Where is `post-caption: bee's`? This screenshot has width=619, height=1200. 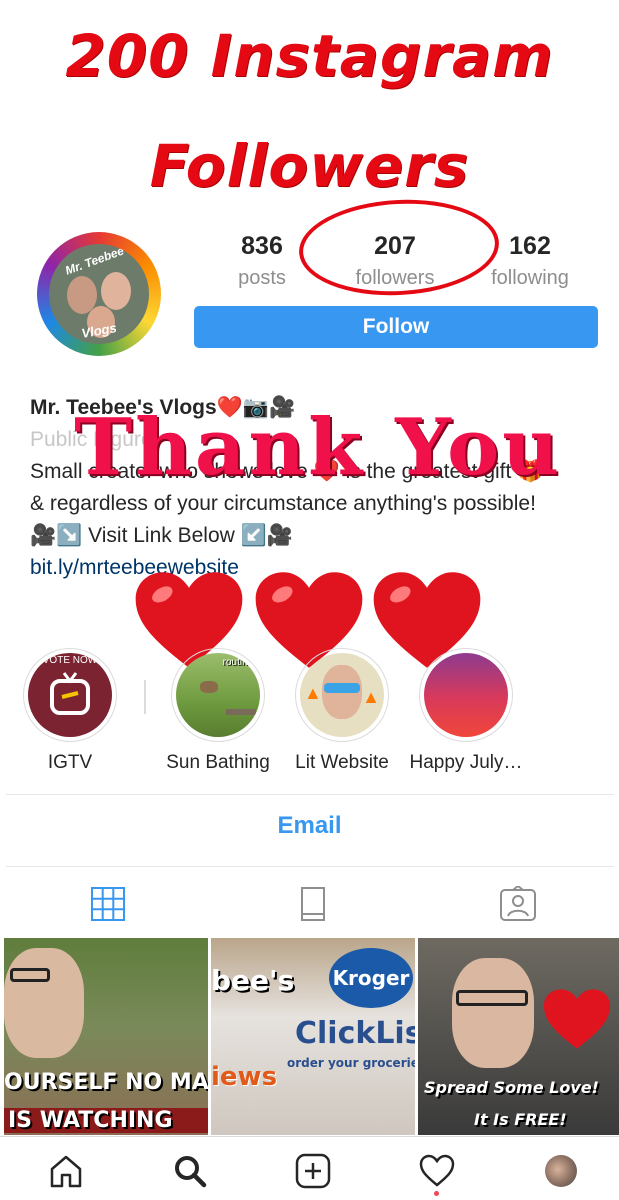 post-caption: bee's is located at coordinates (253, 980).